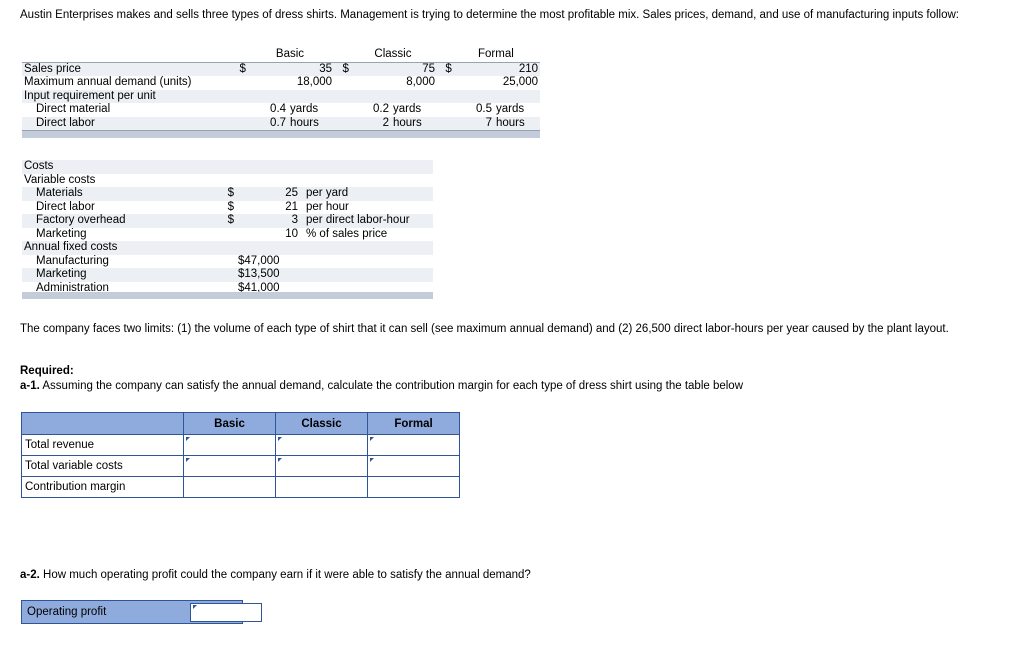  I want to click on table-row: Variable costs, so click(227, 181).